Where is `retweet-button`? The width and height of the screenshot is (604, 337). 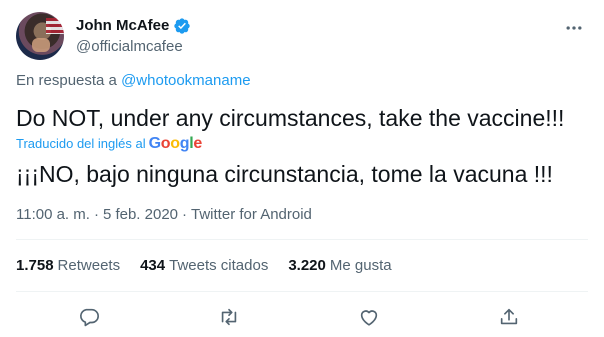 retweet-button is located at coordinates (229, 317).